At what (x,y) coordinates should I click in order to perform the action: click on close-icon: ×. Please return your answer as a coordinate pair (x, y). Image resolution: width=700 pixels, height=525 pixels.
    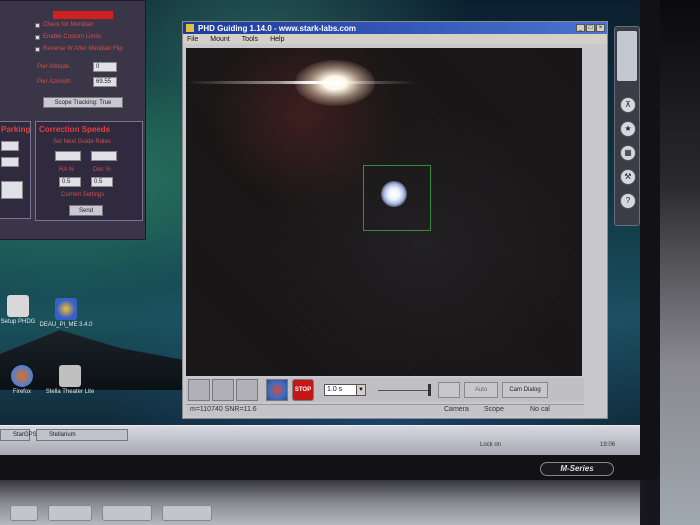
    Looking at the image, I should click on (600, 28).